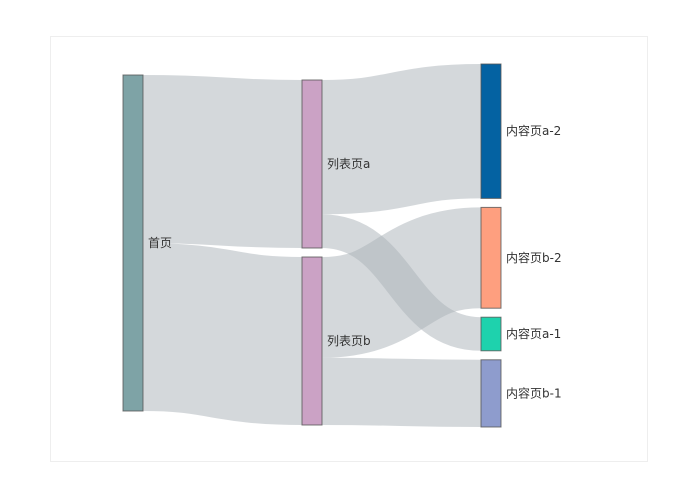 The image size is (700, 500). I want to click on node-label: 内容页a-1, so click(533, 333).